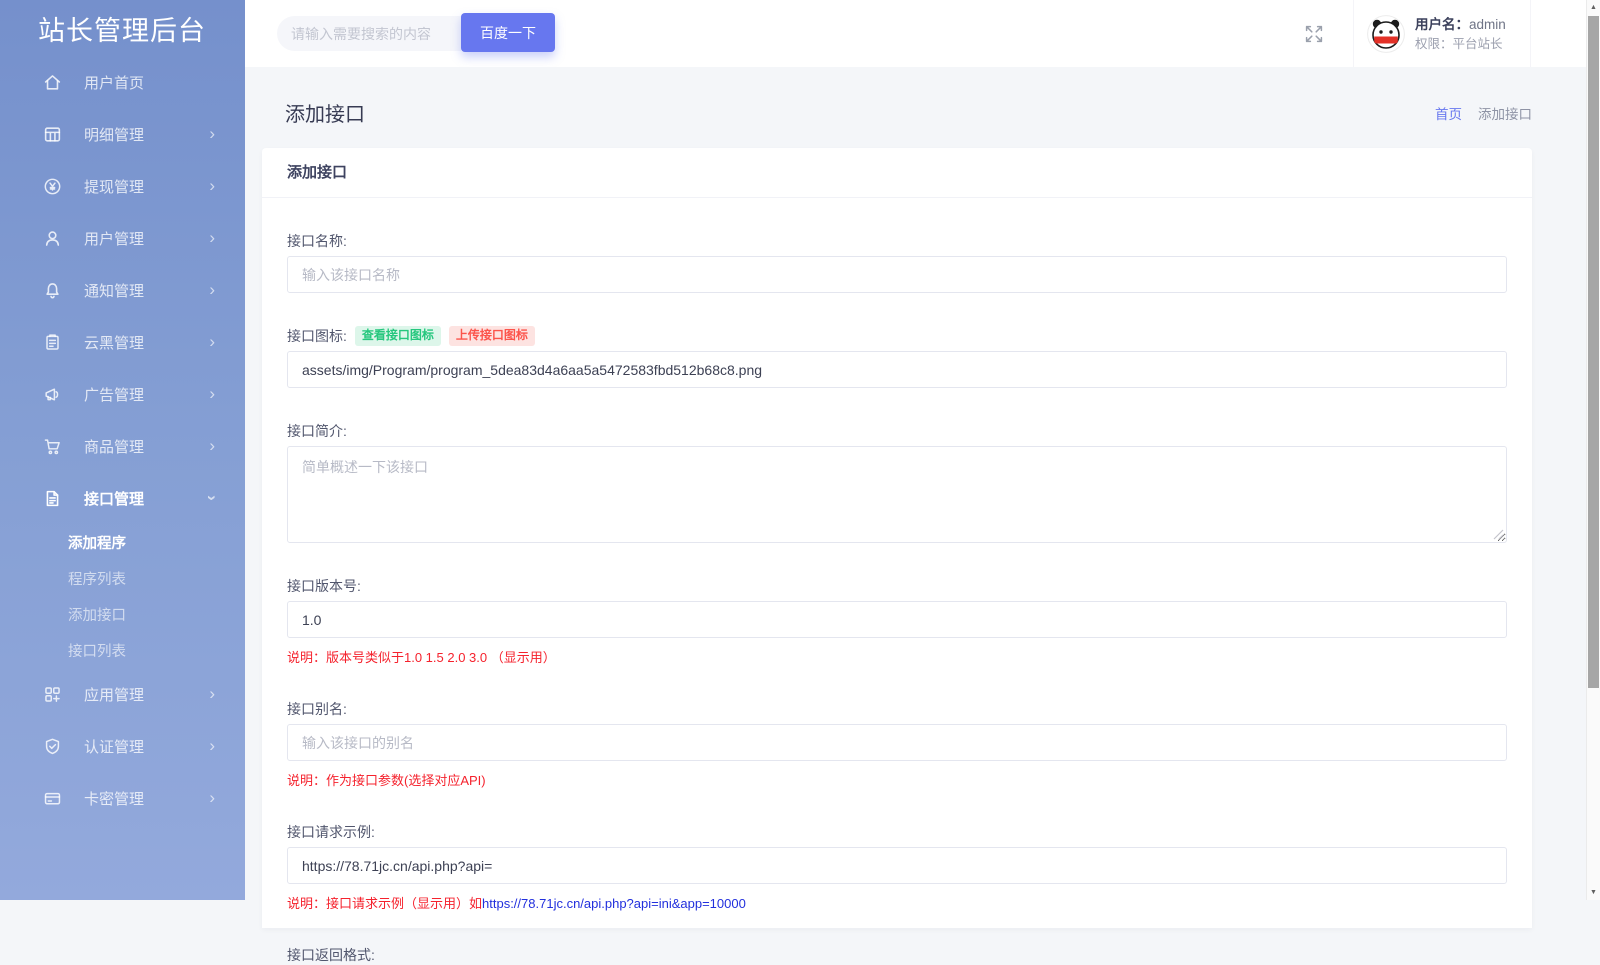  Describe the element at coordinates (1460, 34) in the screenshot. I see `user-info: 用户名：admin 权限：平台站长` at that location.